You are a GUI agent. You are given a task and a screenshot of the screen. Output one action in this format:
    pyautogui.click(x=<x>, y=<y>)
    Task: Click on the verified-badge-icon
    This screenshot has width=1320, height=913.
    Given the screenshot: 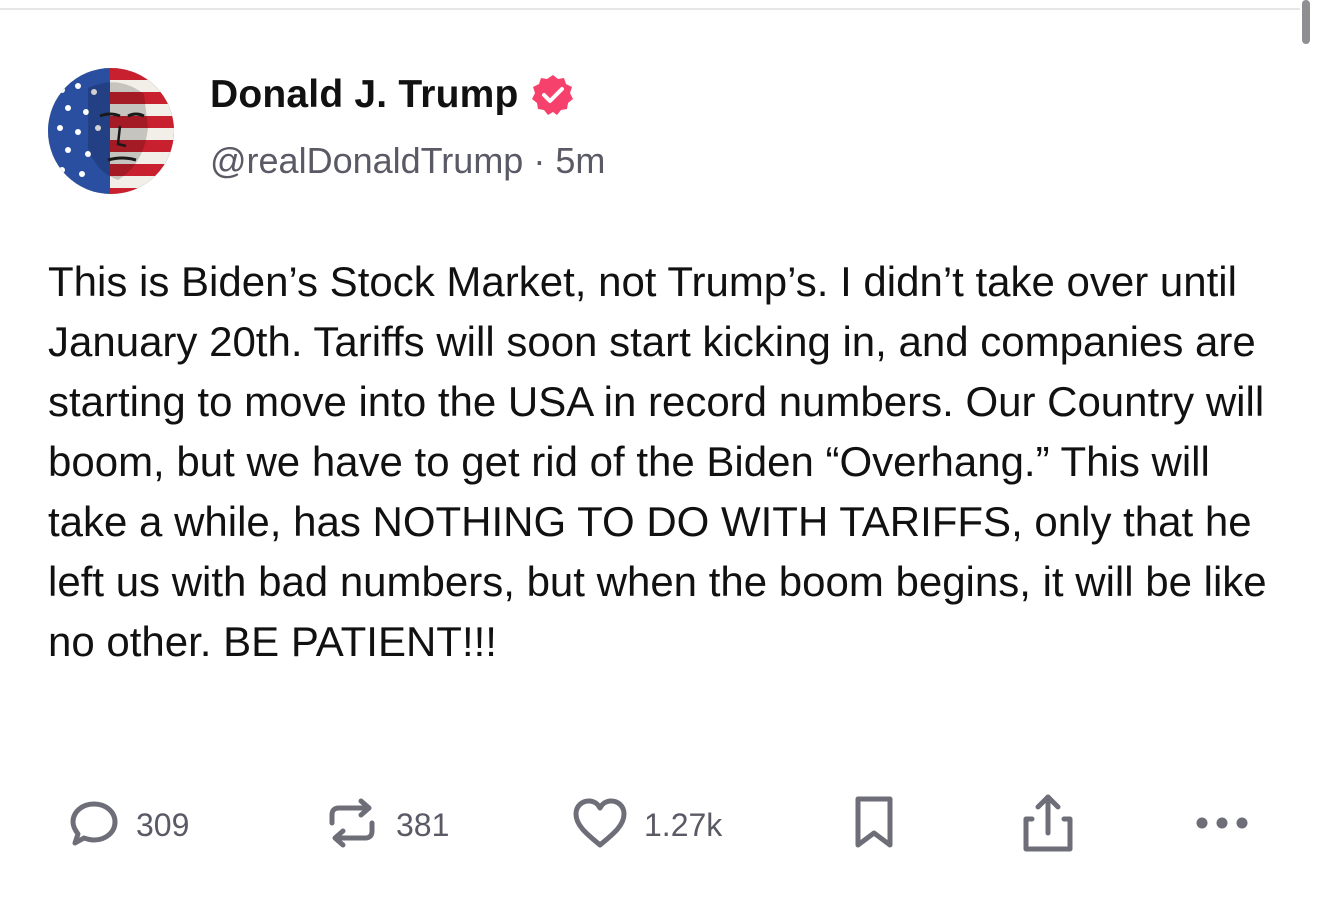 What is the action you would take?
    pyautogui.click(x=553, y=95)
    